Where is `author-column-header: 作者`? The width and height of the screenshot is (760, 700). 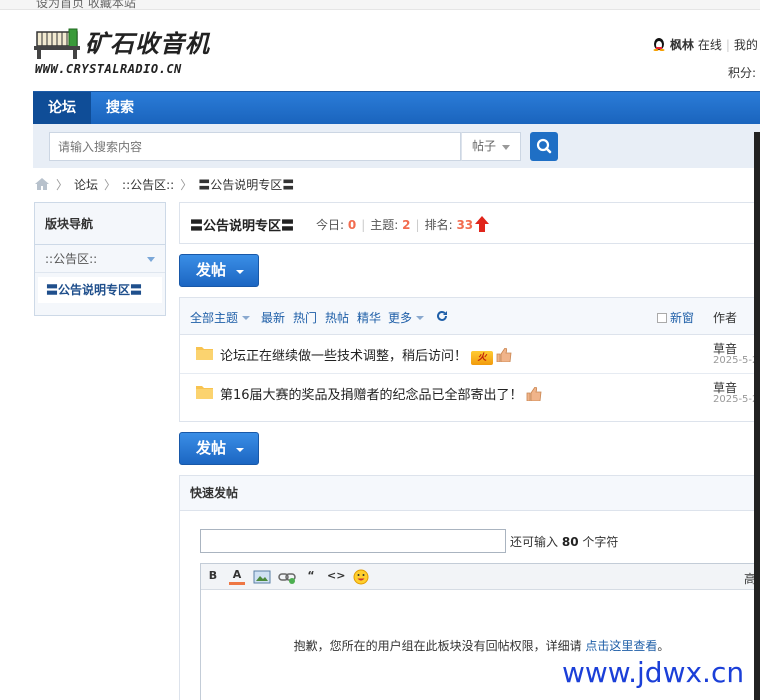 author-column-header: 作者 is located at coordinates (725, 318).